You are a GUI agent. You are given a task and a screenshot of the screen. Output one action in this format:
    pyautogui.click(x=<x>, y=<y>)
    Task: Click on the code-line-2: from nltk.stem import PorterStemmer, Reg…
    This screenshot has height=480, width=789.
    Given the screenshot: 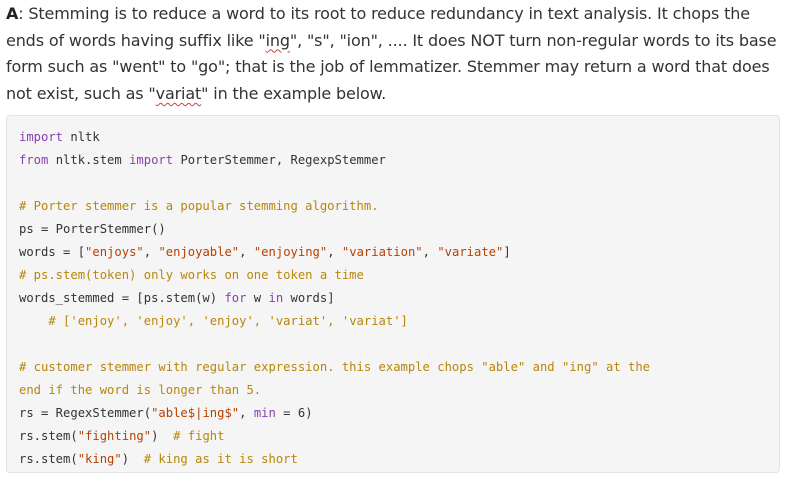 What is the action you would take?
    pyautogui.click(x=334, y=160)
    